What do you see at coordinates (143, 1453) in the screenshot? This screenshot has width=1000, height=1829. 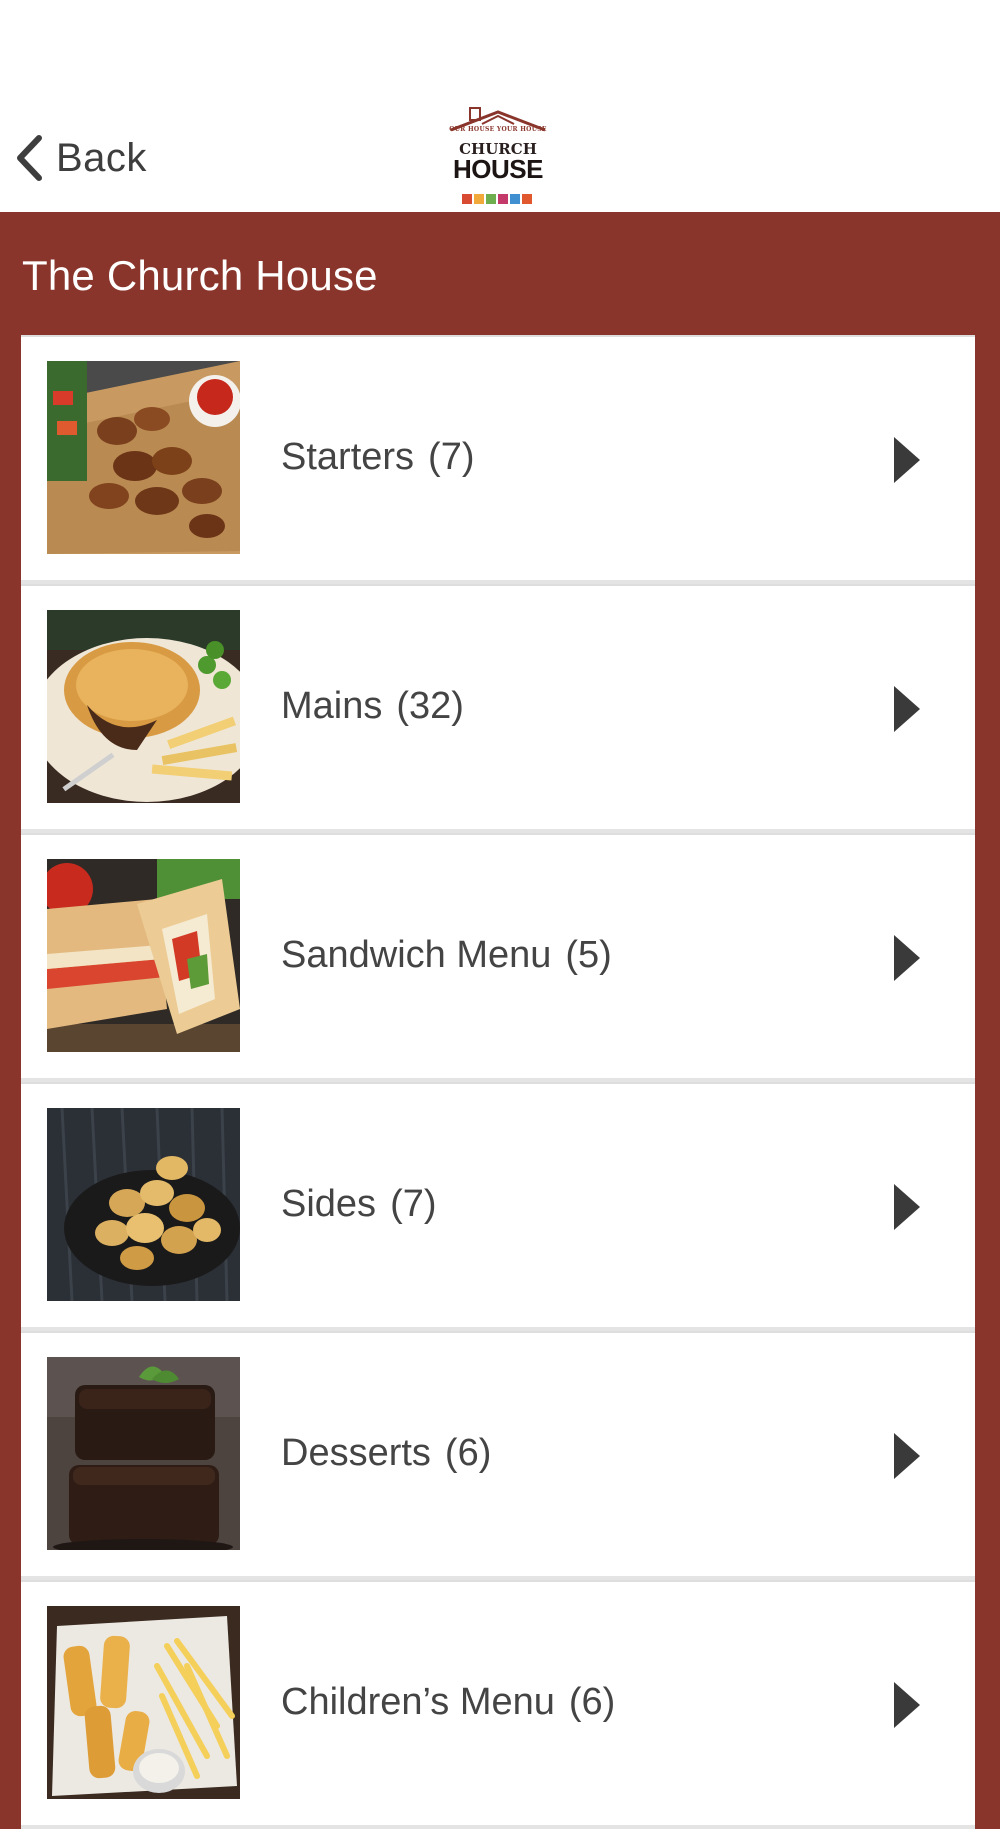 I see `chocolate-brownie-photo` at bounding box center [143, 1453].